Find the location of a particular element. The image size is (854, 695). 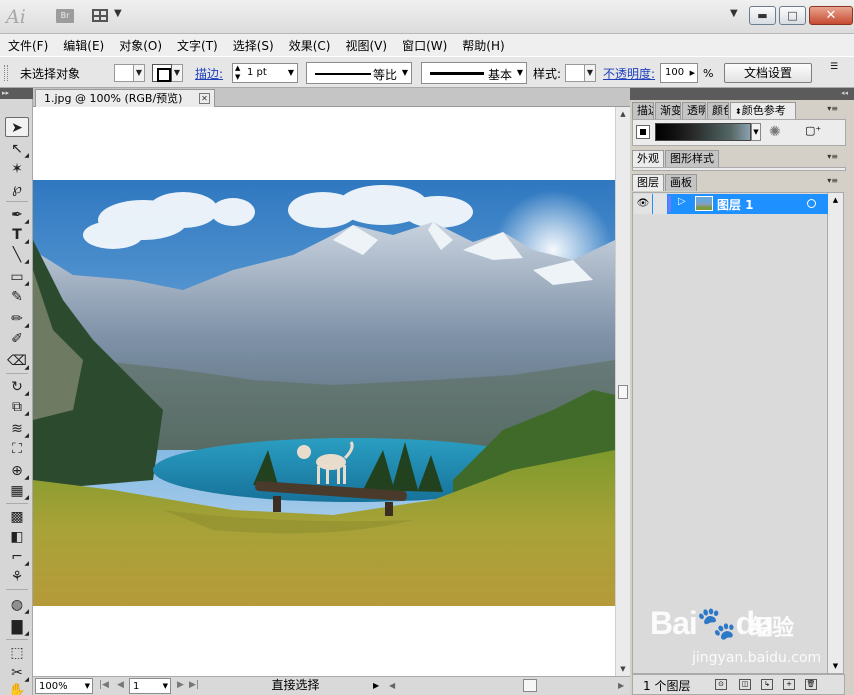

lock-toggle is located at coordinates (660, 204).